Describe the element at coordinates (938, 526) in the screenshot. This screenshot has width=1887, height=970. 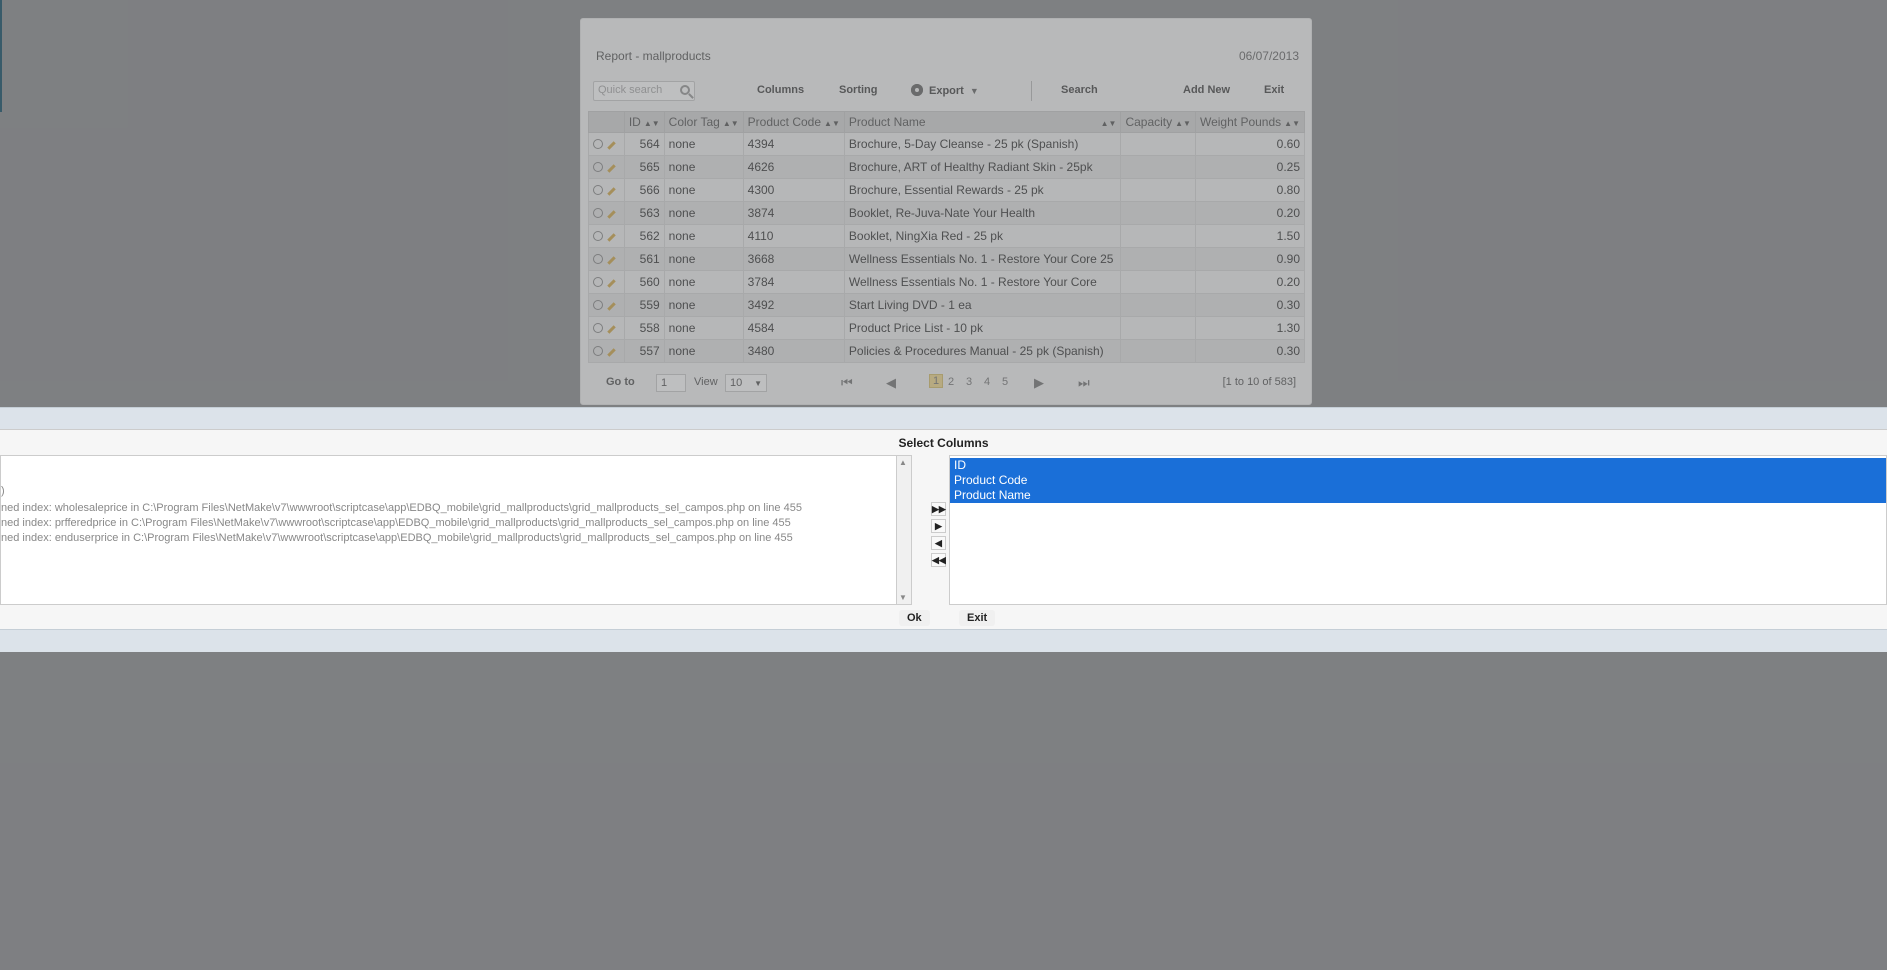
I see `move-right-button: ▶` at that location.